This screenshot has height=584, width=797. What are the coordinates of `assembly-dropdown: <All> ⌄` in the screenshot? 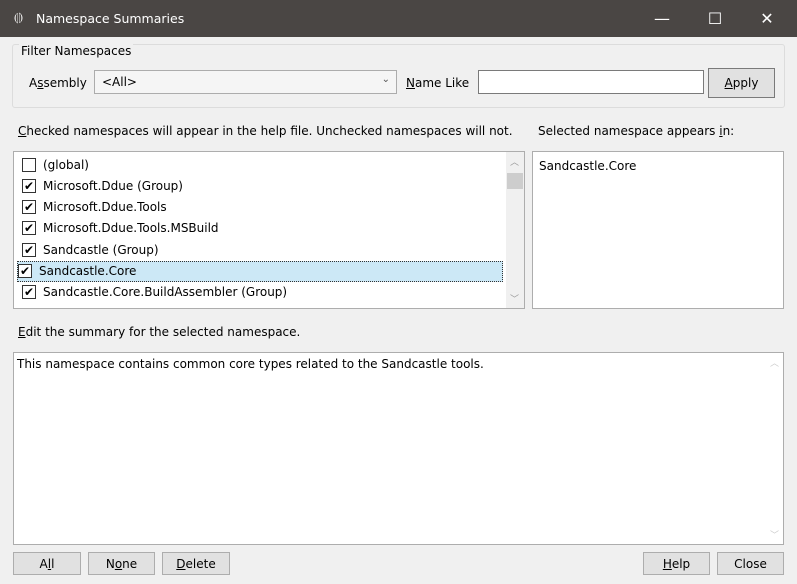 It's located at (245, 82).